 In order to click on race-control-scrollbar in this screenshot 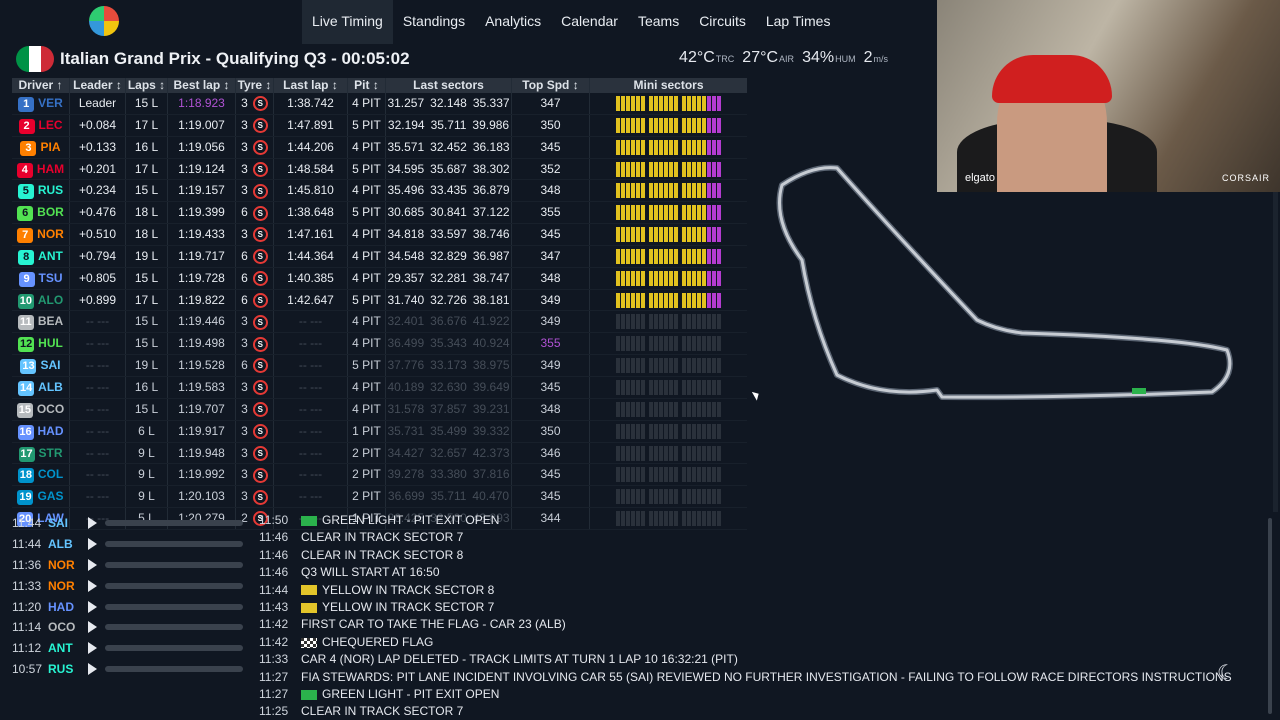, I will do `click(1270, 616)`.